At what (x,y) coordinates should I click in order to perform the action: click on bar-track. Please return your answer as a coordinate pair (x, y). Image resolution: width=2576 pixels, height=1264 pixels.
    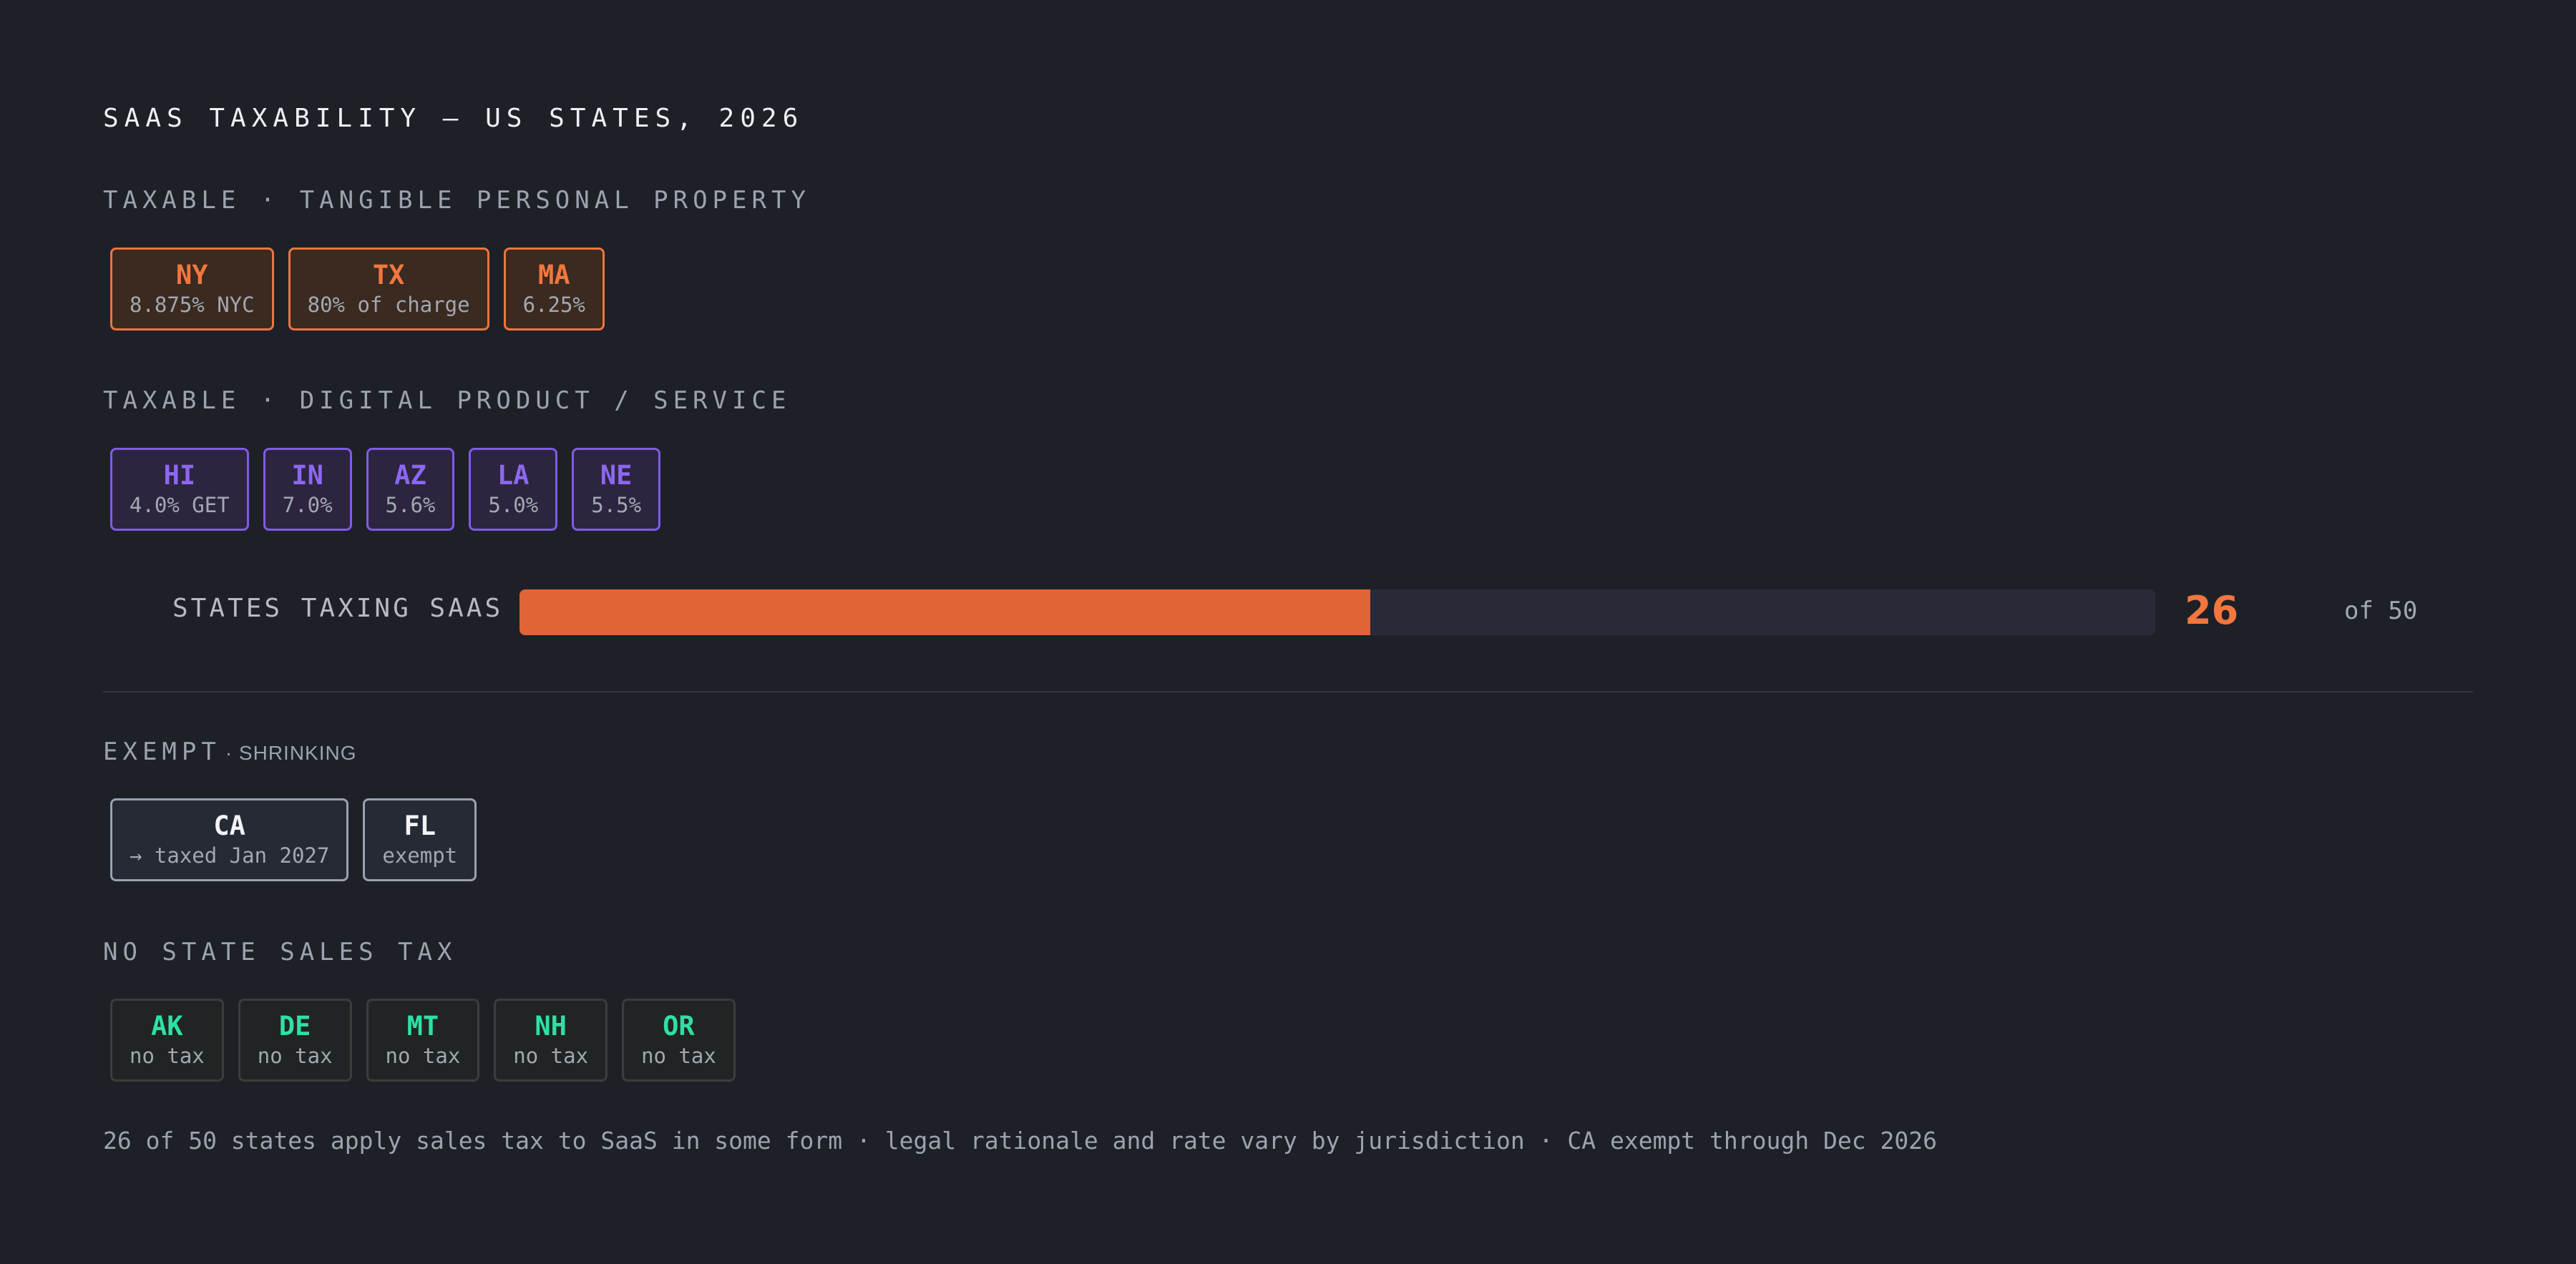
    Looking at the image, I should click on (1337, 612).